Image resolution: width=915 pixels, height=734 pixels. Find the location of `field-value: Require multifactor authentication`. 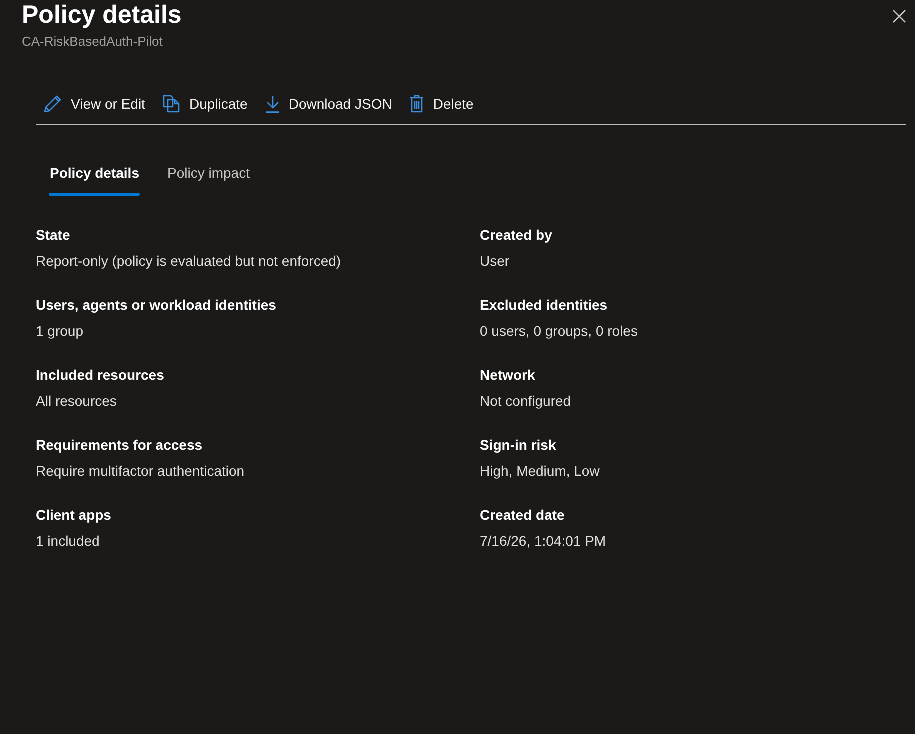

field-value: Require multifactor authentication is located at coordinates (141, 471).